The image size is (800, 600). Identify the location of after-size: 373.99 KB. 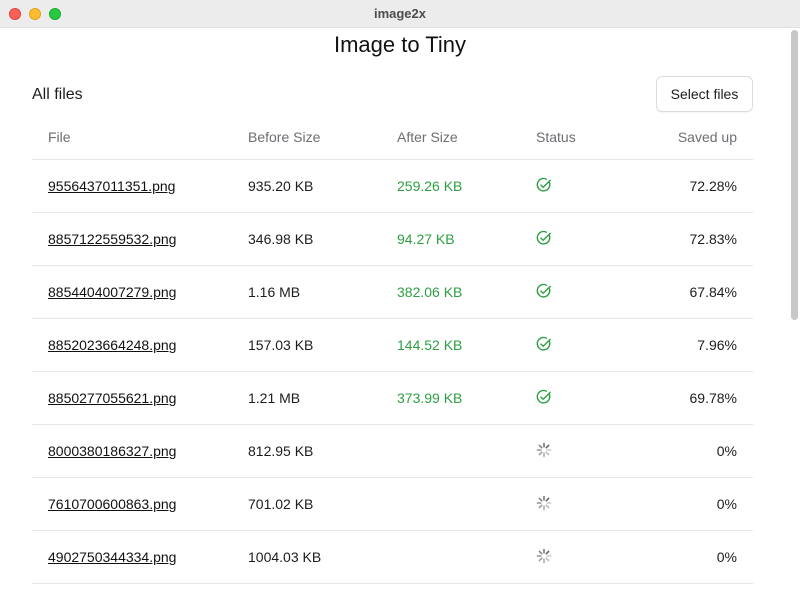
(430, 398).